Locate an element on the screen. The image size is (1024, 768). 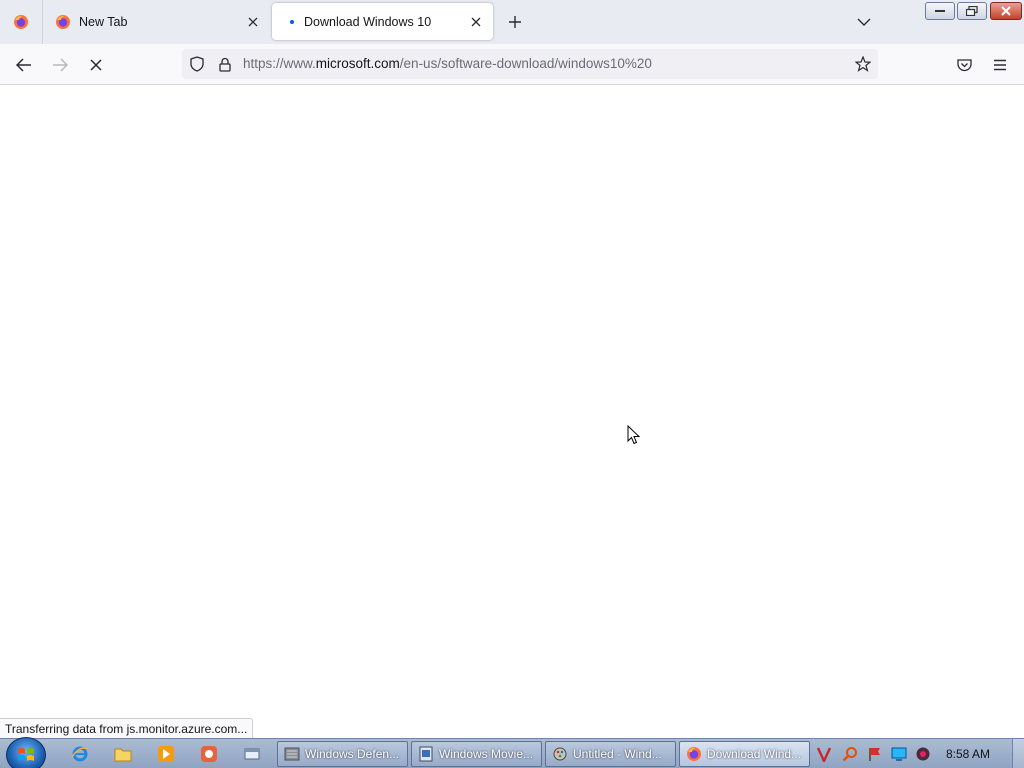
show-desktop-quicklaunch is located at coordinates (252, 754).